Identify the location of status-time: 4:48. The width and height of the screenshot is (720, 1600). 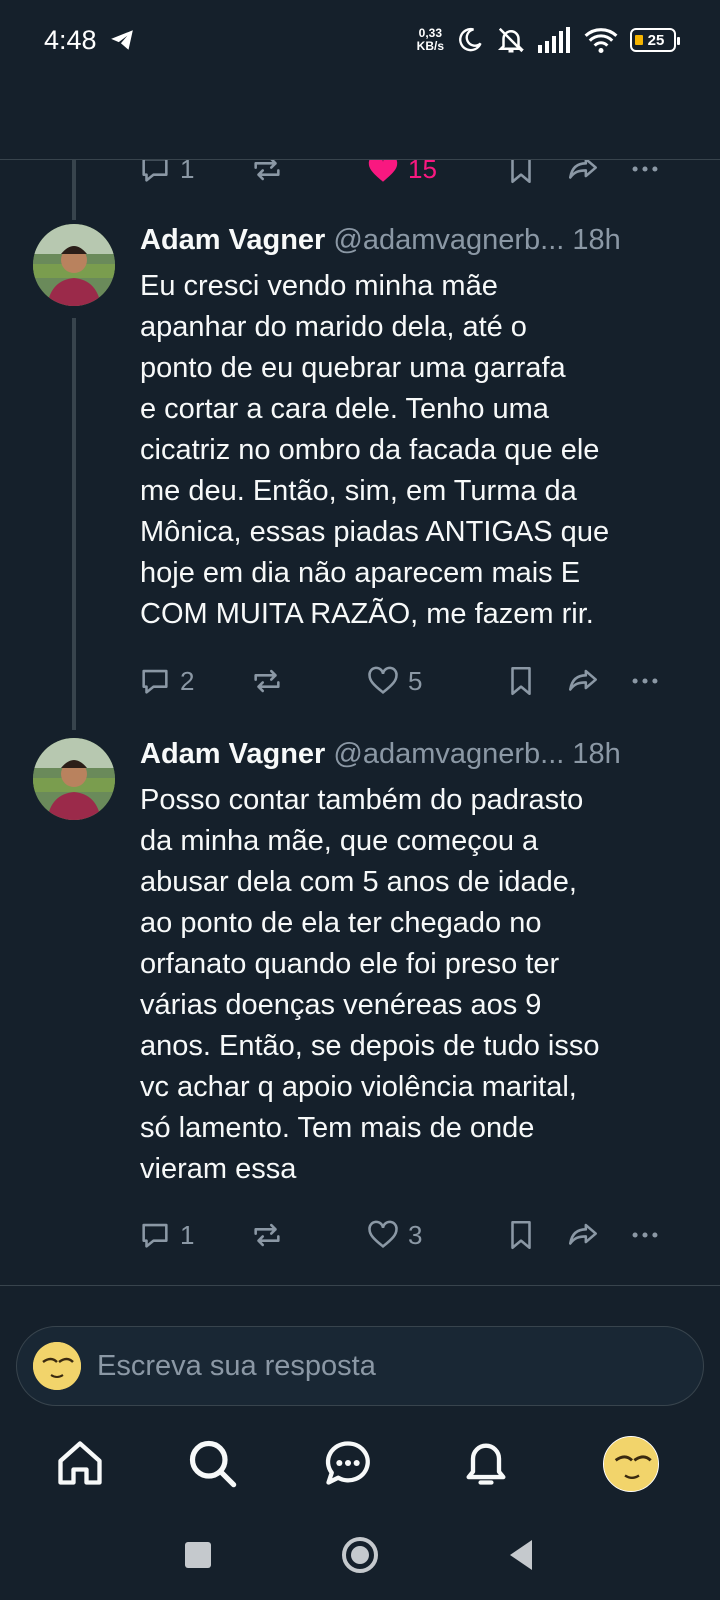
(70, 39).